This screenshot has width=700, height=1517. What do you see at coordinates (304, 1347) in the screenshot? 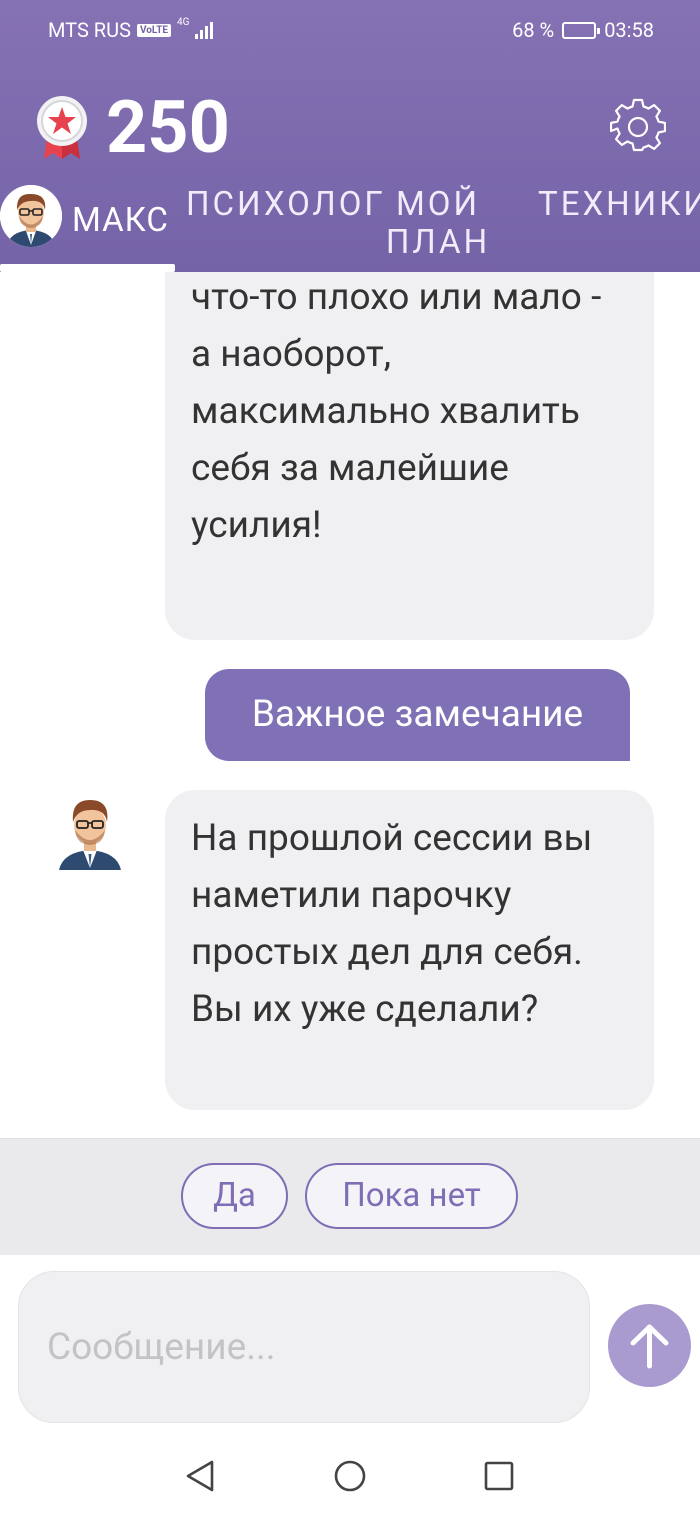
I see `message-input` at bounding box center [304, 1347].